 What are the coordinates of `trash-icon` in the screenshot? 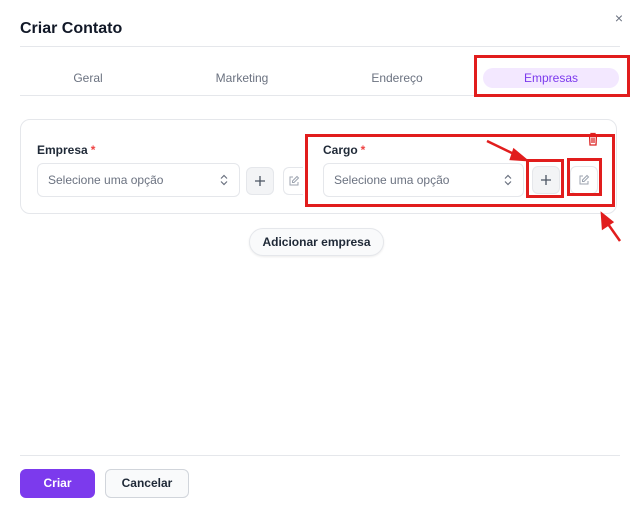 It's located at (593, 139).